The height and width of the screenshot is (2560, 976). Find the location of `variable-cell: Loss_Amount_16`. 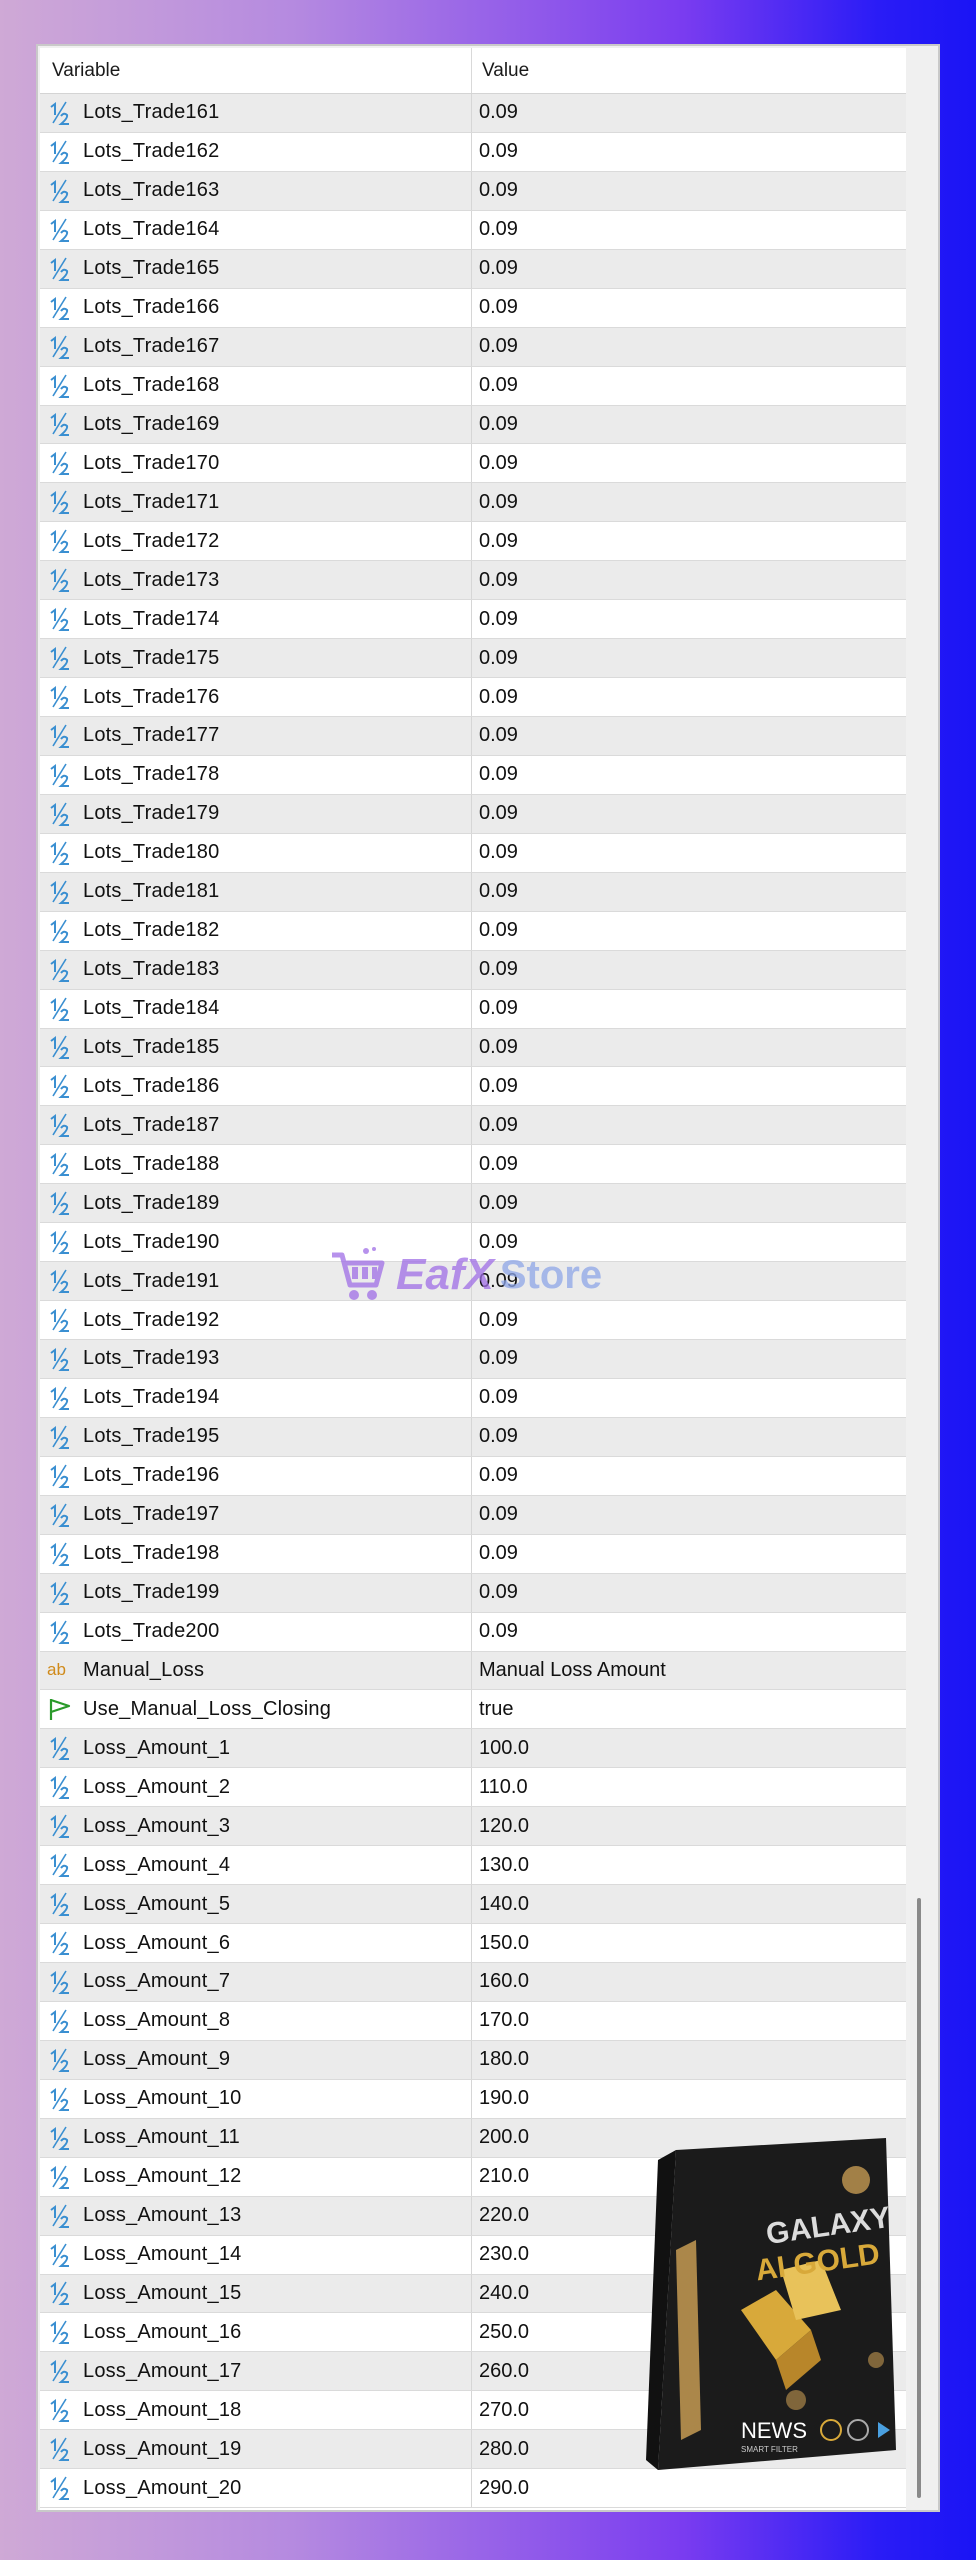

variable-cell: Loss_Amount_16 is located at coordinates (256, 2332).